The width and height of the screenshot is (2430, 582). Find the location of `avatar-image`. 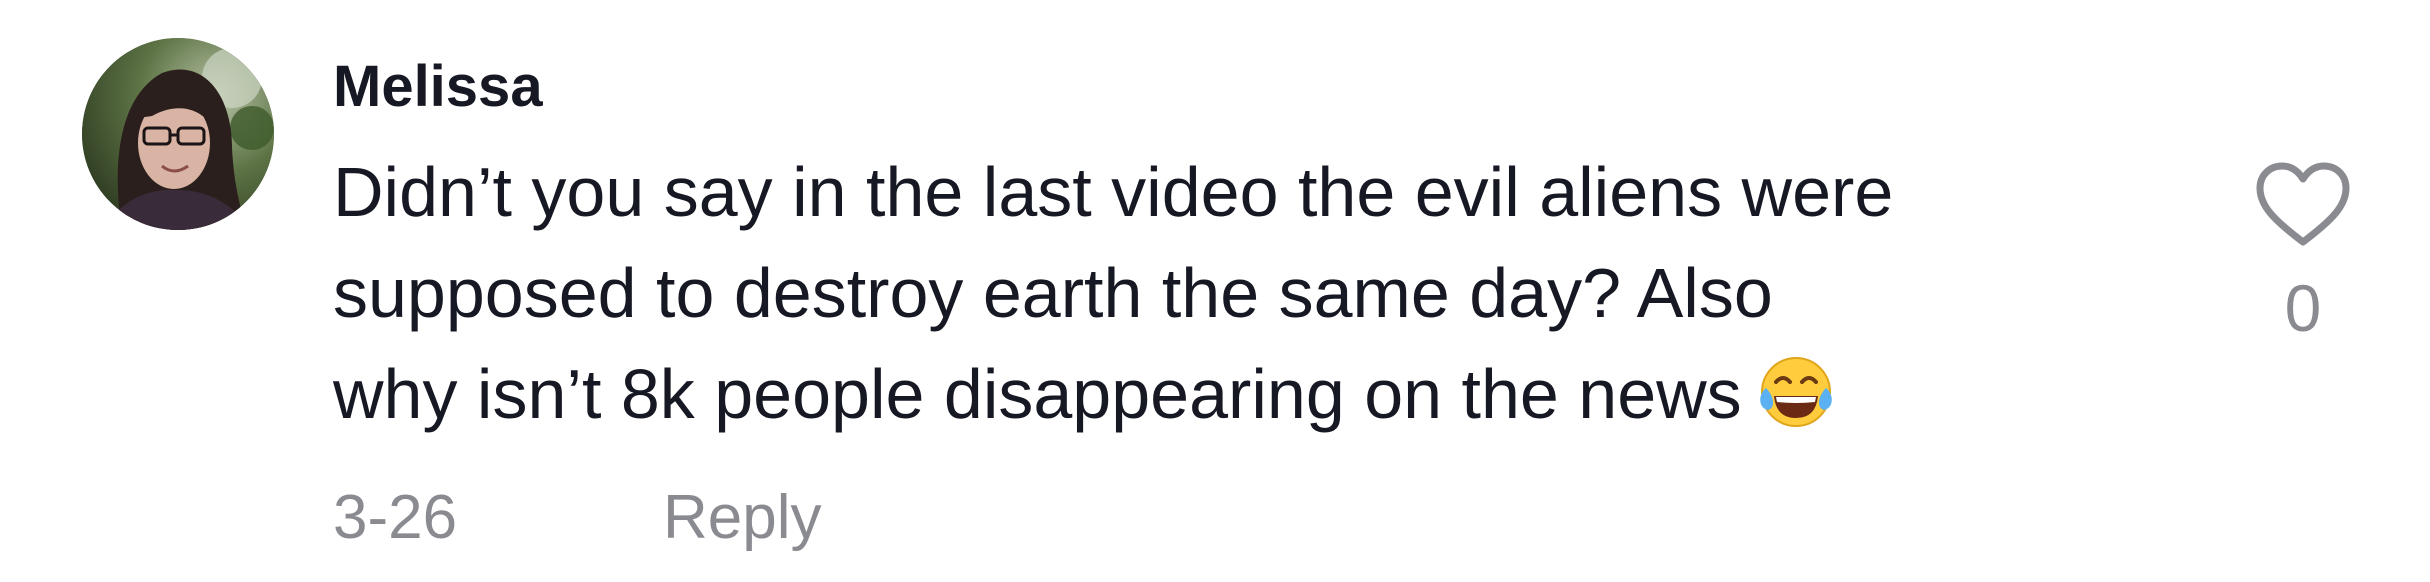

avatar-image is located at coordinates (178, 134).